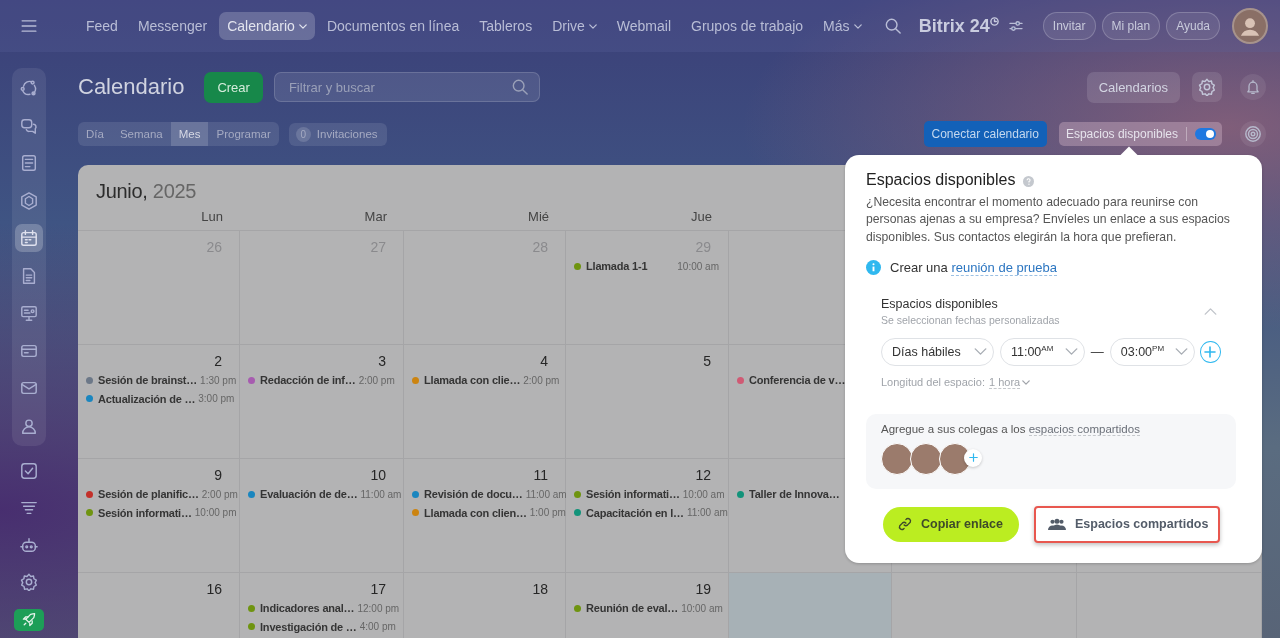 The width and height of the screenshot is (1280, 638). I want to click on day-cell: 5, so click(647, 401).